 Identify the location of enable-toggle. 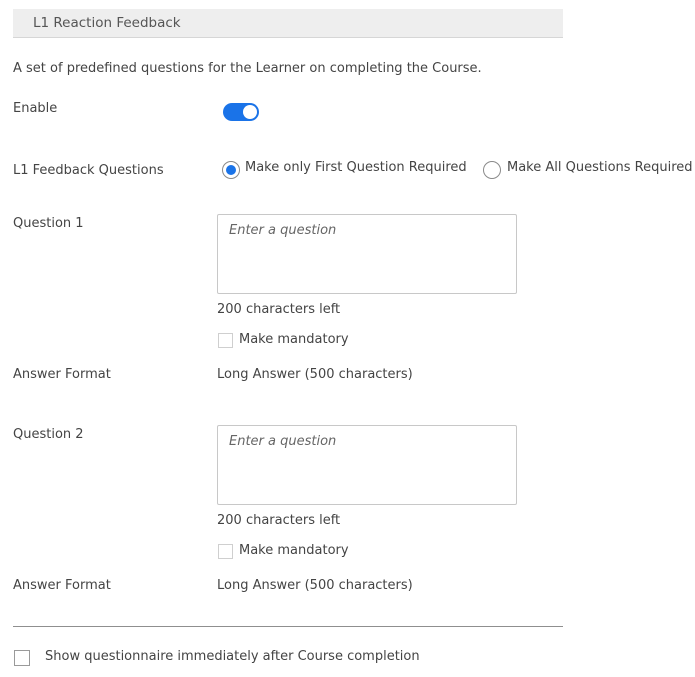
(241, 112).